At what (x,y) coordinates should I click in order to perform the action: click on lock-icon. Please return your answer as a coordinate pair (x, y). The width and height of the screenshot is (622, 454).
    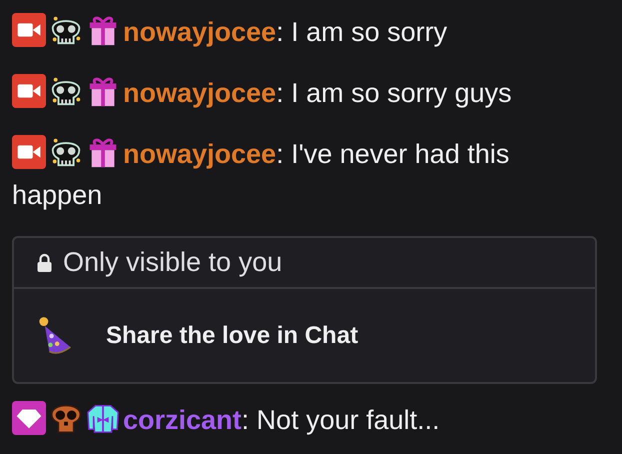
    Looking at the image, I should click on (44, 262).